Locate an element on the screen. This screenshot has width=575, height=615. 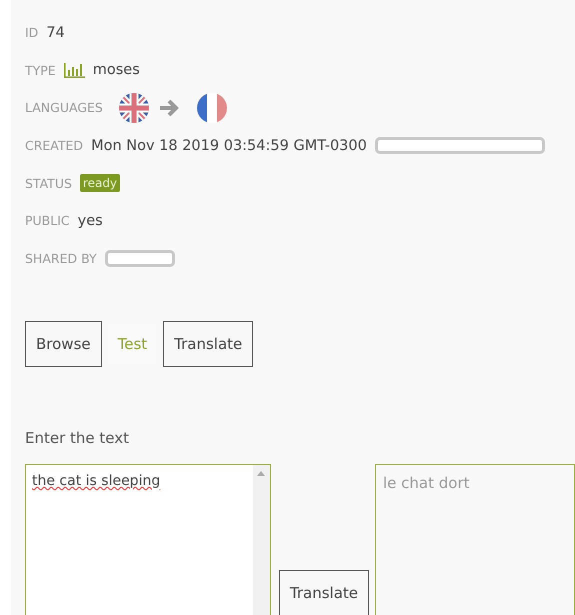
bar-chart-icon is located at coordinates (74, 70).